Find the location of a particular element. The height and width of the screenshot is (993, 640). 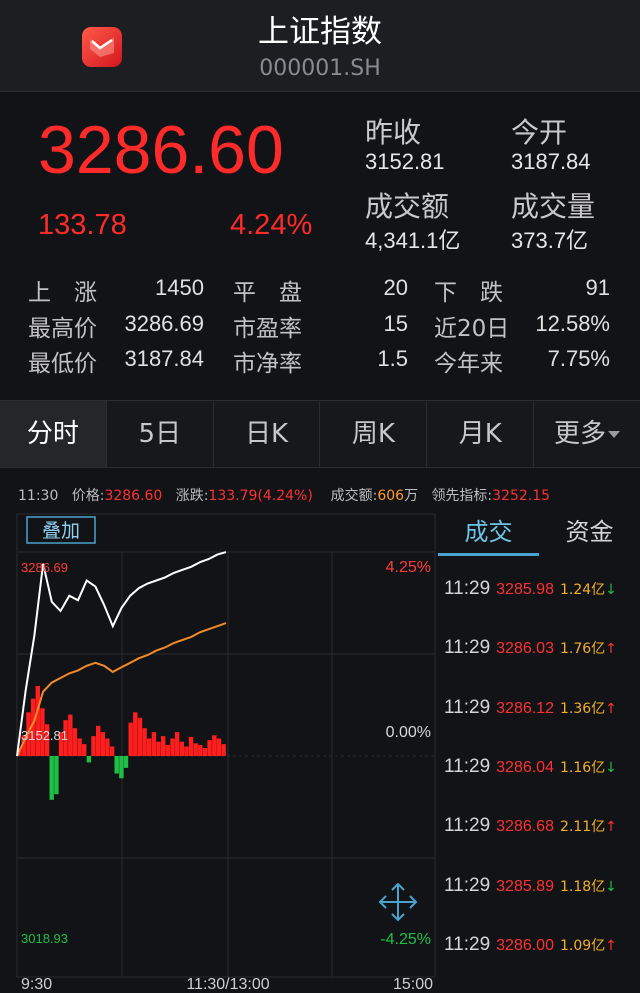

tab-capital-flow: 资金 is located at coordinates (589, 534).